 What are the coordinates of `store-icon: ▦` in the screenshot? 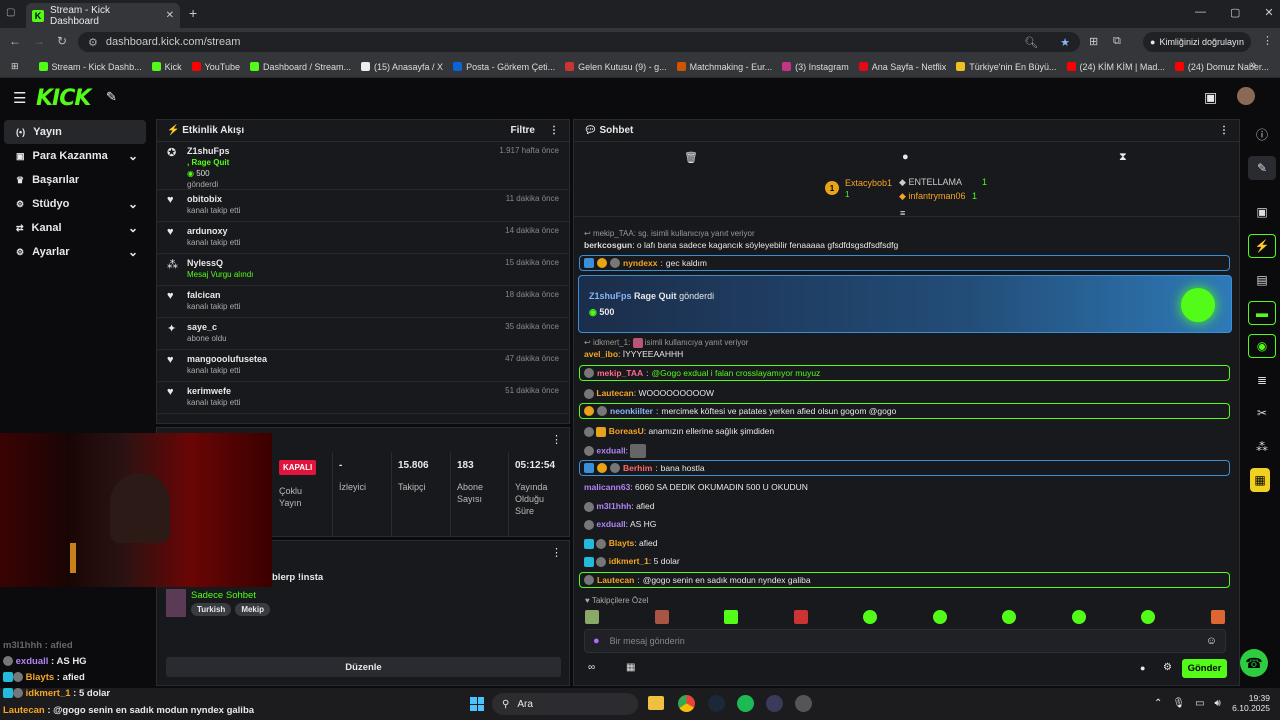 It's located at (630, 667).